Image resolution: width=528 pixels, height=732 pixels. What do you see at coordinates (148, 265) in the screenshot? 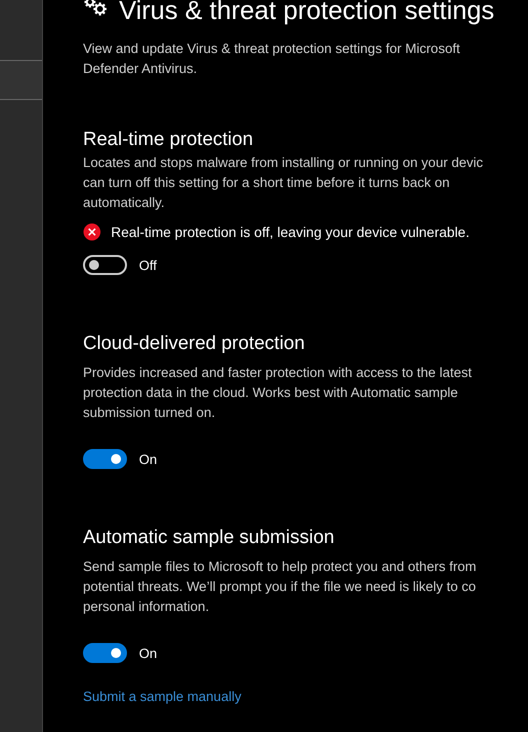
I see `toggle-label: Off` at bounding box center [148, 265].